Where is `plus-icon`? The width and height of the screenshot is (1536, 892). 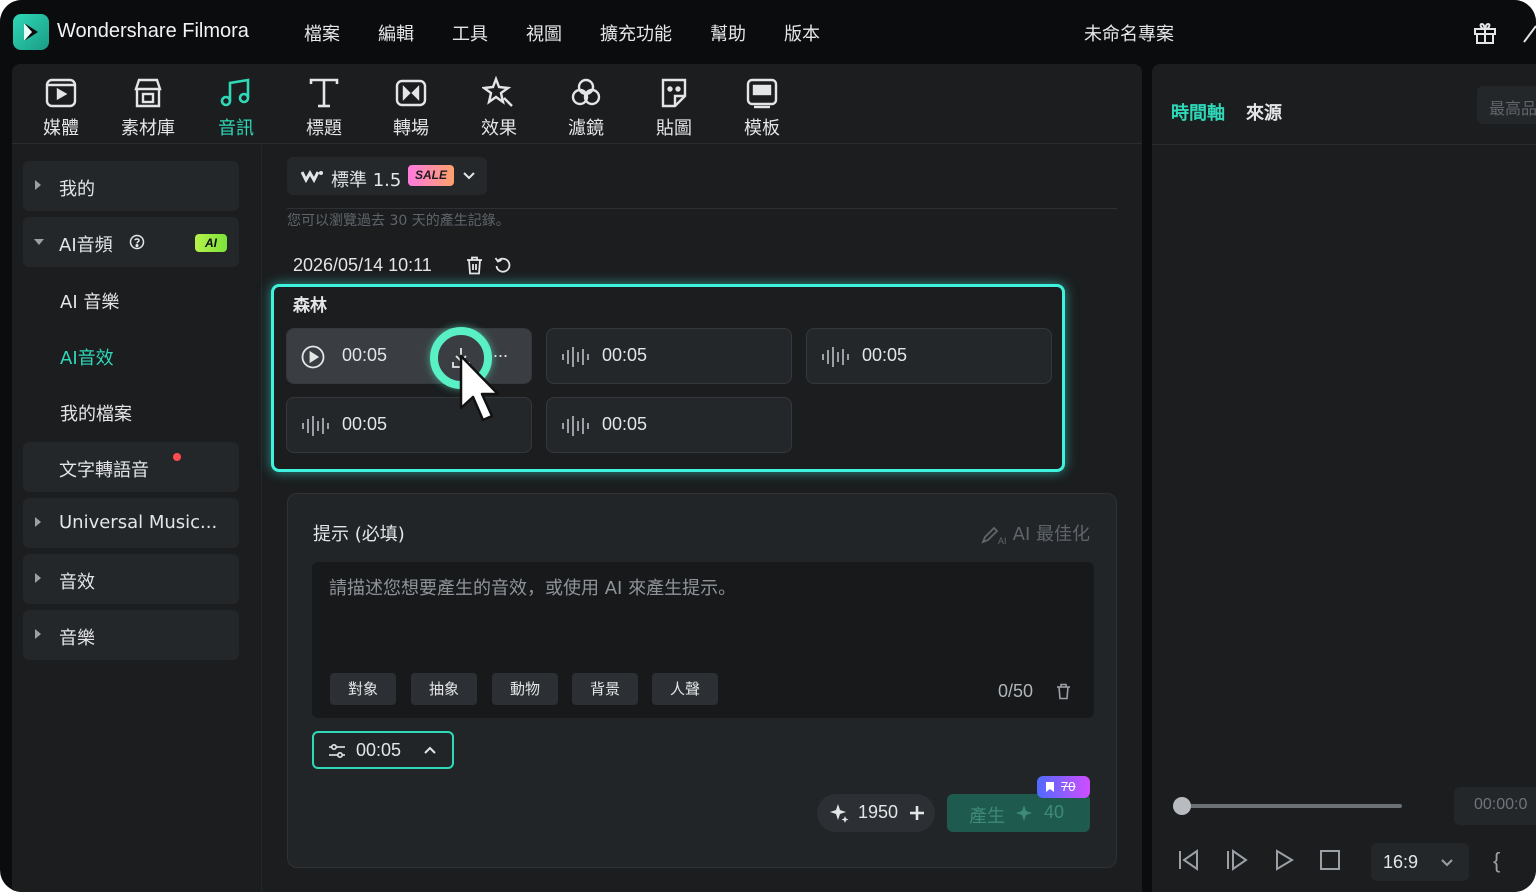
plus-icon is located at coordinates (917, 813).